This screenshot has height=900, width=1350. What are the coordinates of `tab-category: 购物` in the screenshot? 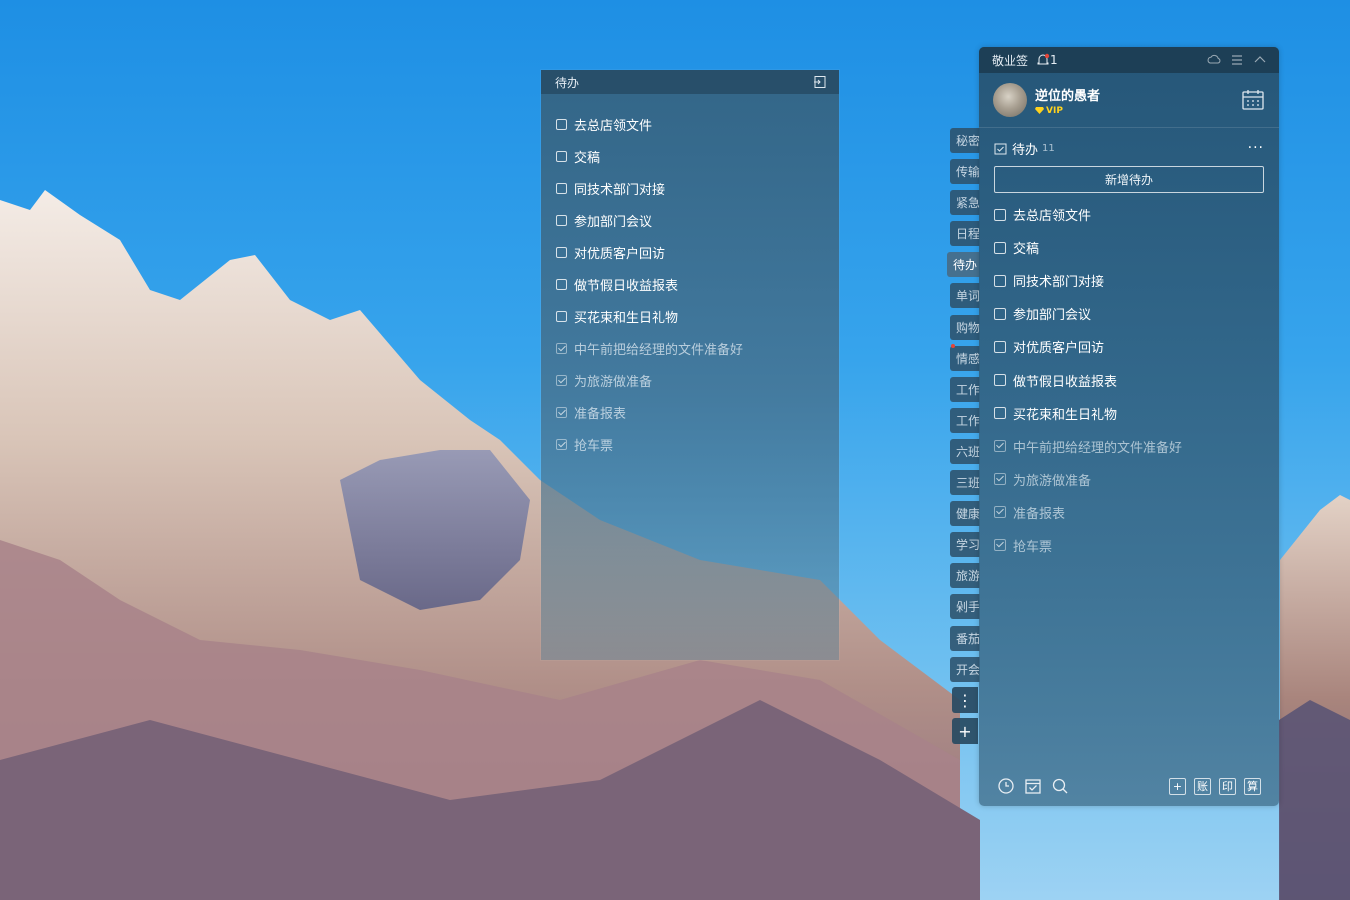 It's located at (965, 327).